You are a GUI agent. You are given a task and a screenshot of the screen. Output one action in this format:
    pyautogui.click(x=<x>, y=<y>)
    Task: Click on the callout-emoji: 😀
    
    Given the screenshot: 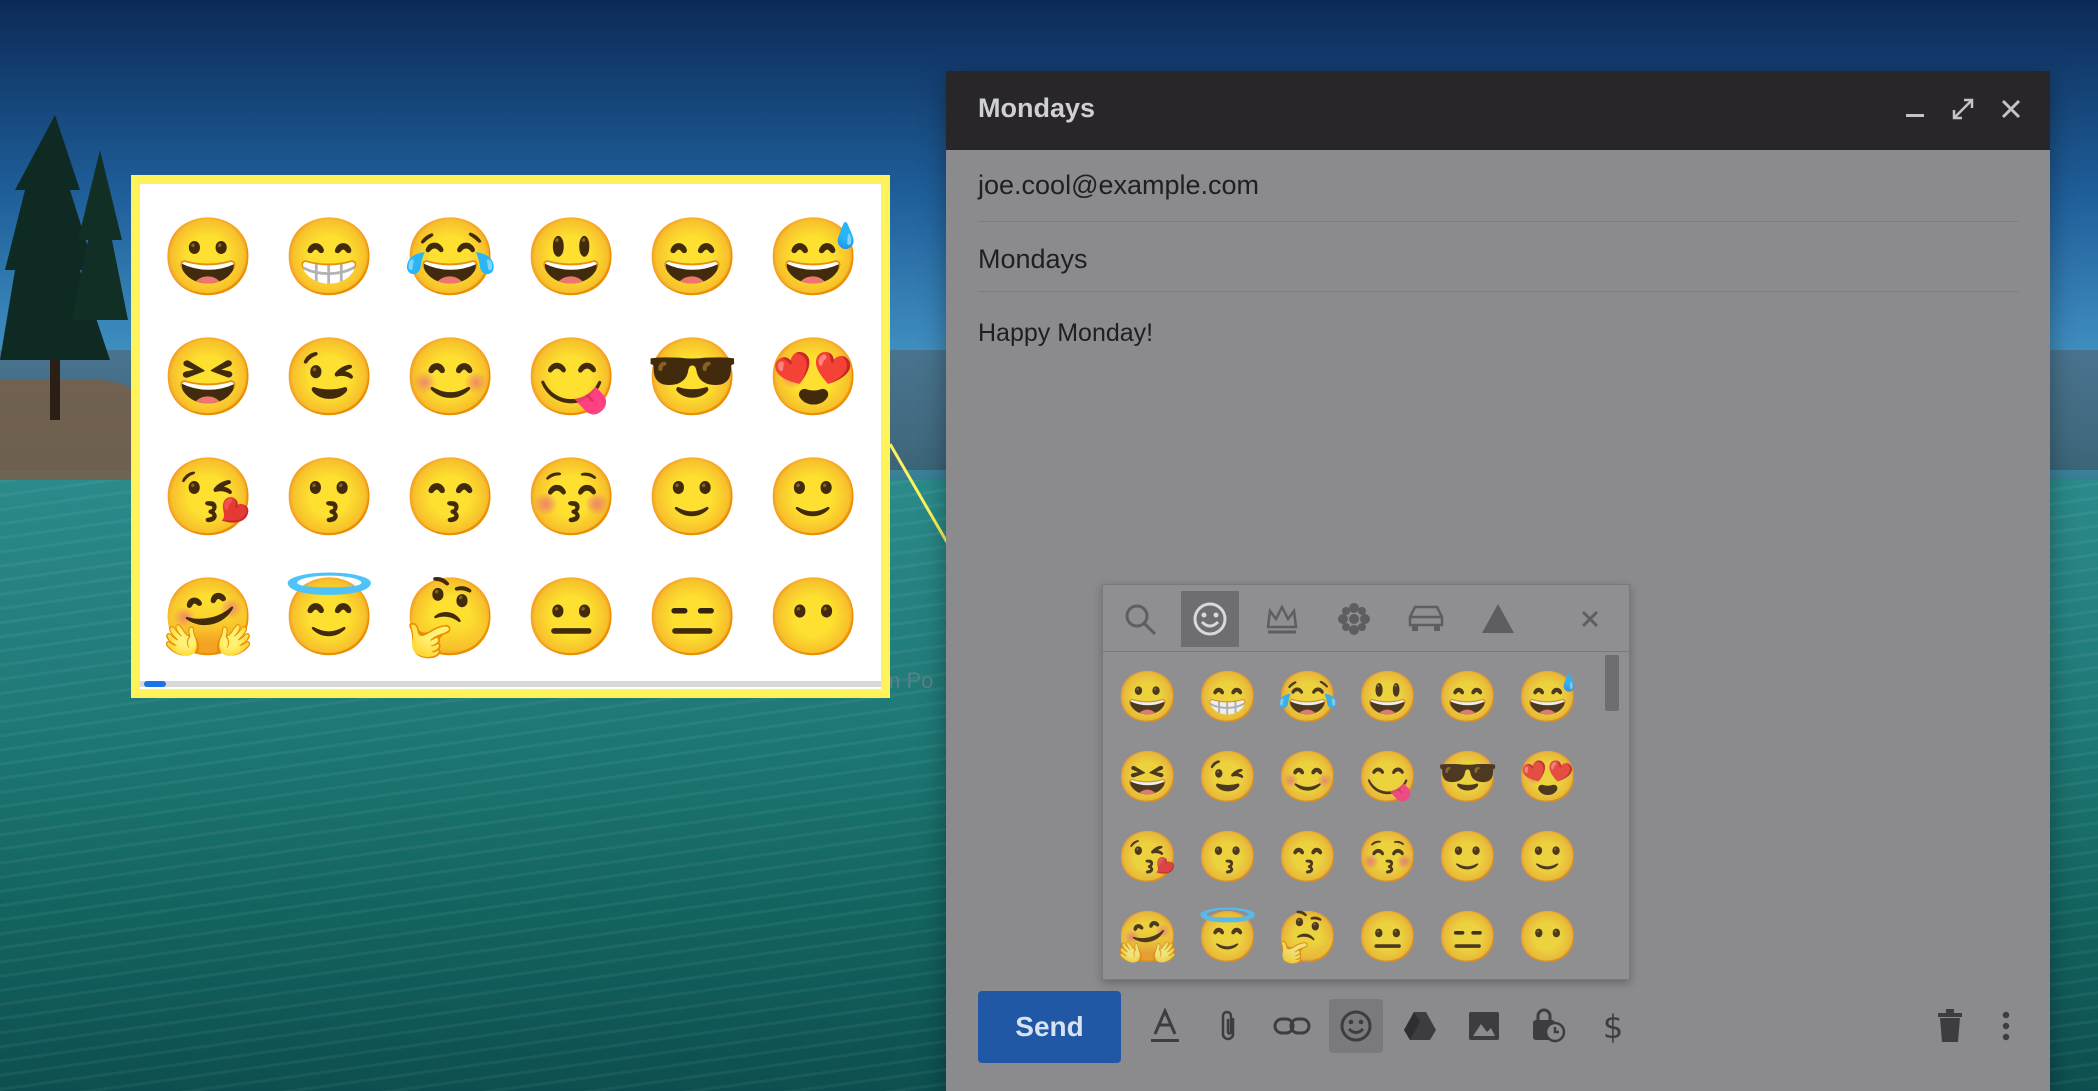 What is the action you would take?
    pyautogui.click(x=208, y=257)
    